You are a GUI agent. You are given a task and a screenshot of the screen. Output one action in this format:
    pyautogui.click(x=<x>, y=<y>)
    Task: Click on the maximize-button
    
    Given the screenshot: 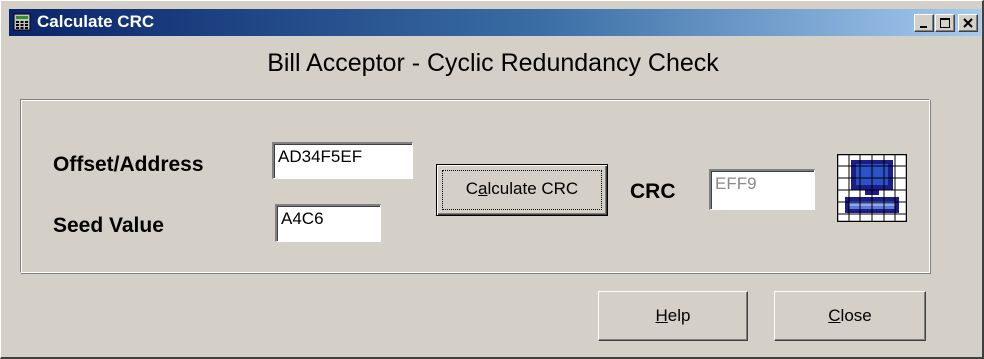 What is the action you would take?
    pyautogui.click(x=945, y=23)
    